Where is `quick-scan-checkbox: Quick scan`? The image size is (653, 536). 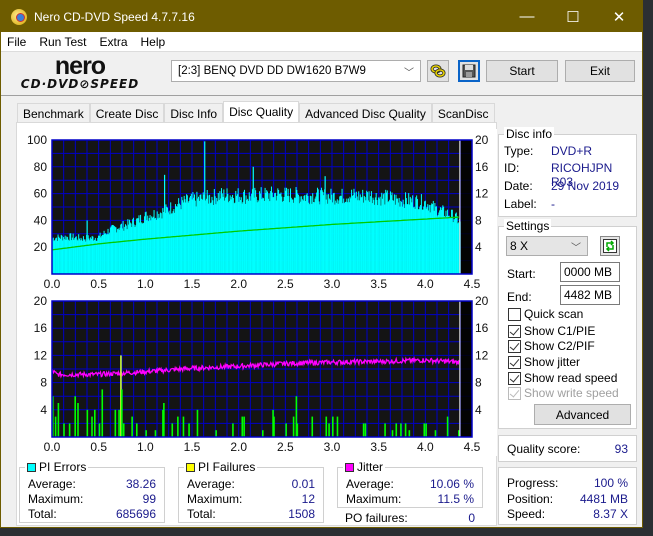
quick-scan-checkbox: Quick scan is located at coordinates (545, 314).